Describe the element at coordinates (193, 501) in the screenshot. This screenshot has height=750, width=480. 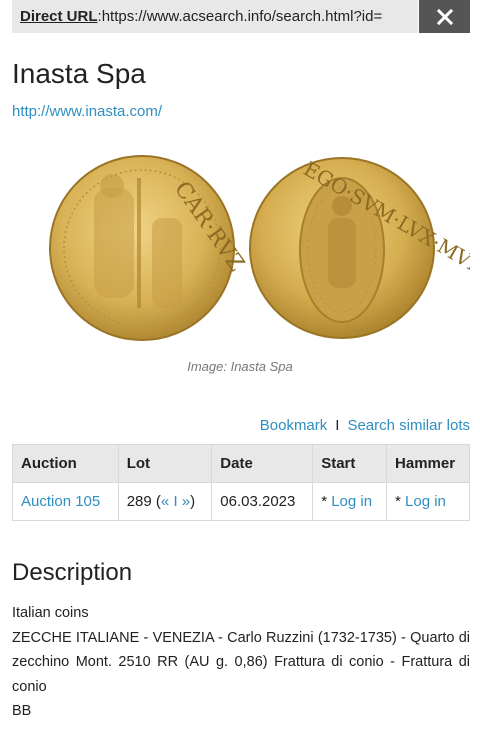
I see `lot-nav-close: )` at that location.